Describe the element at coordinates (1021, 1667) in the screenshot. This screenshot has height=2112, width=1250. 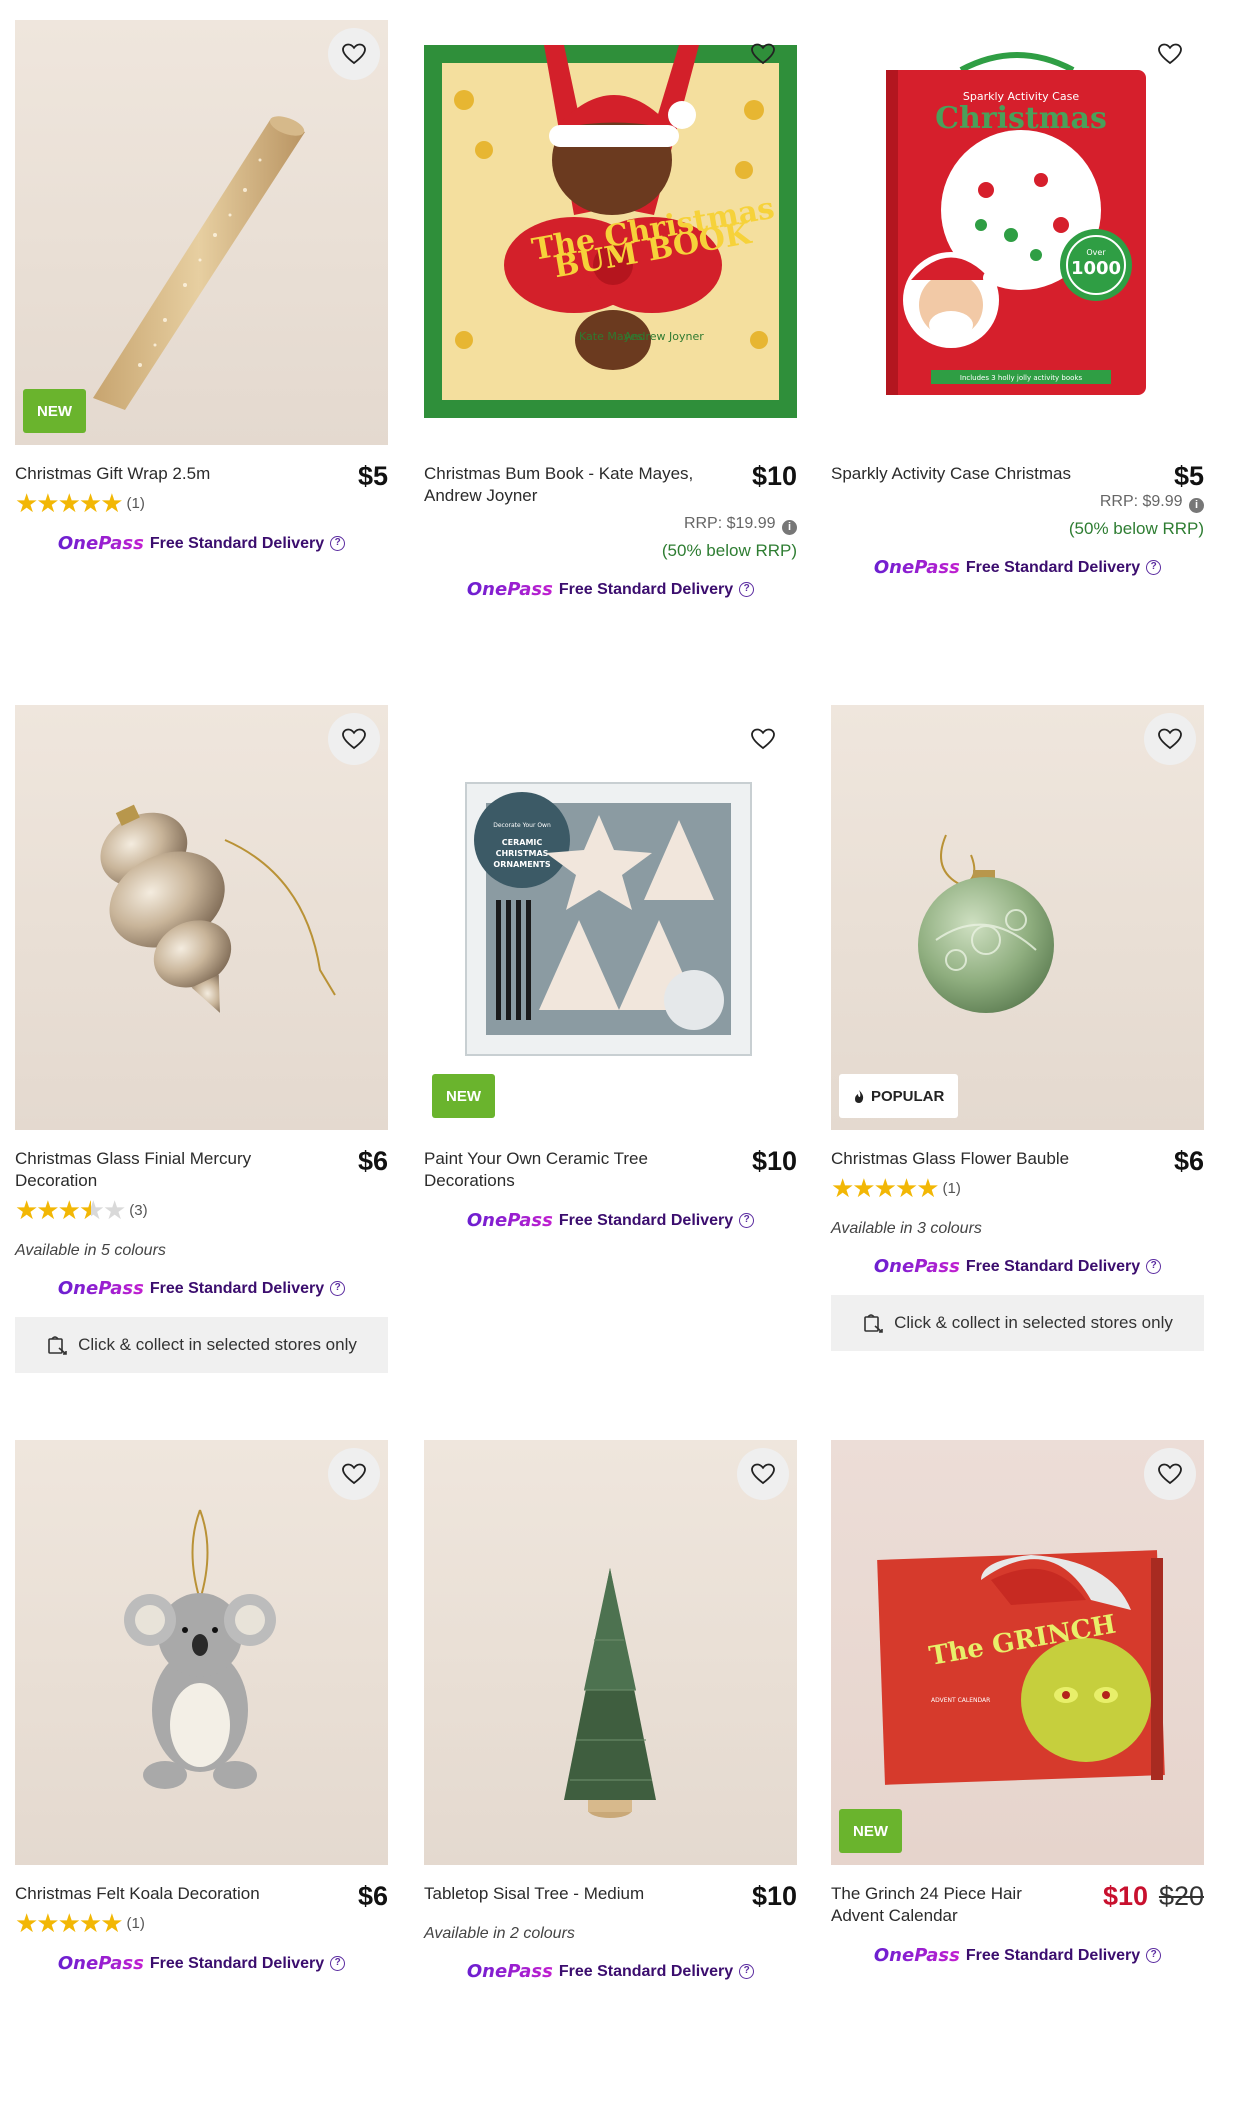
I see `grinch-advent-calendar-image: The GRINCH ADVENT CALENDAR` at that location.